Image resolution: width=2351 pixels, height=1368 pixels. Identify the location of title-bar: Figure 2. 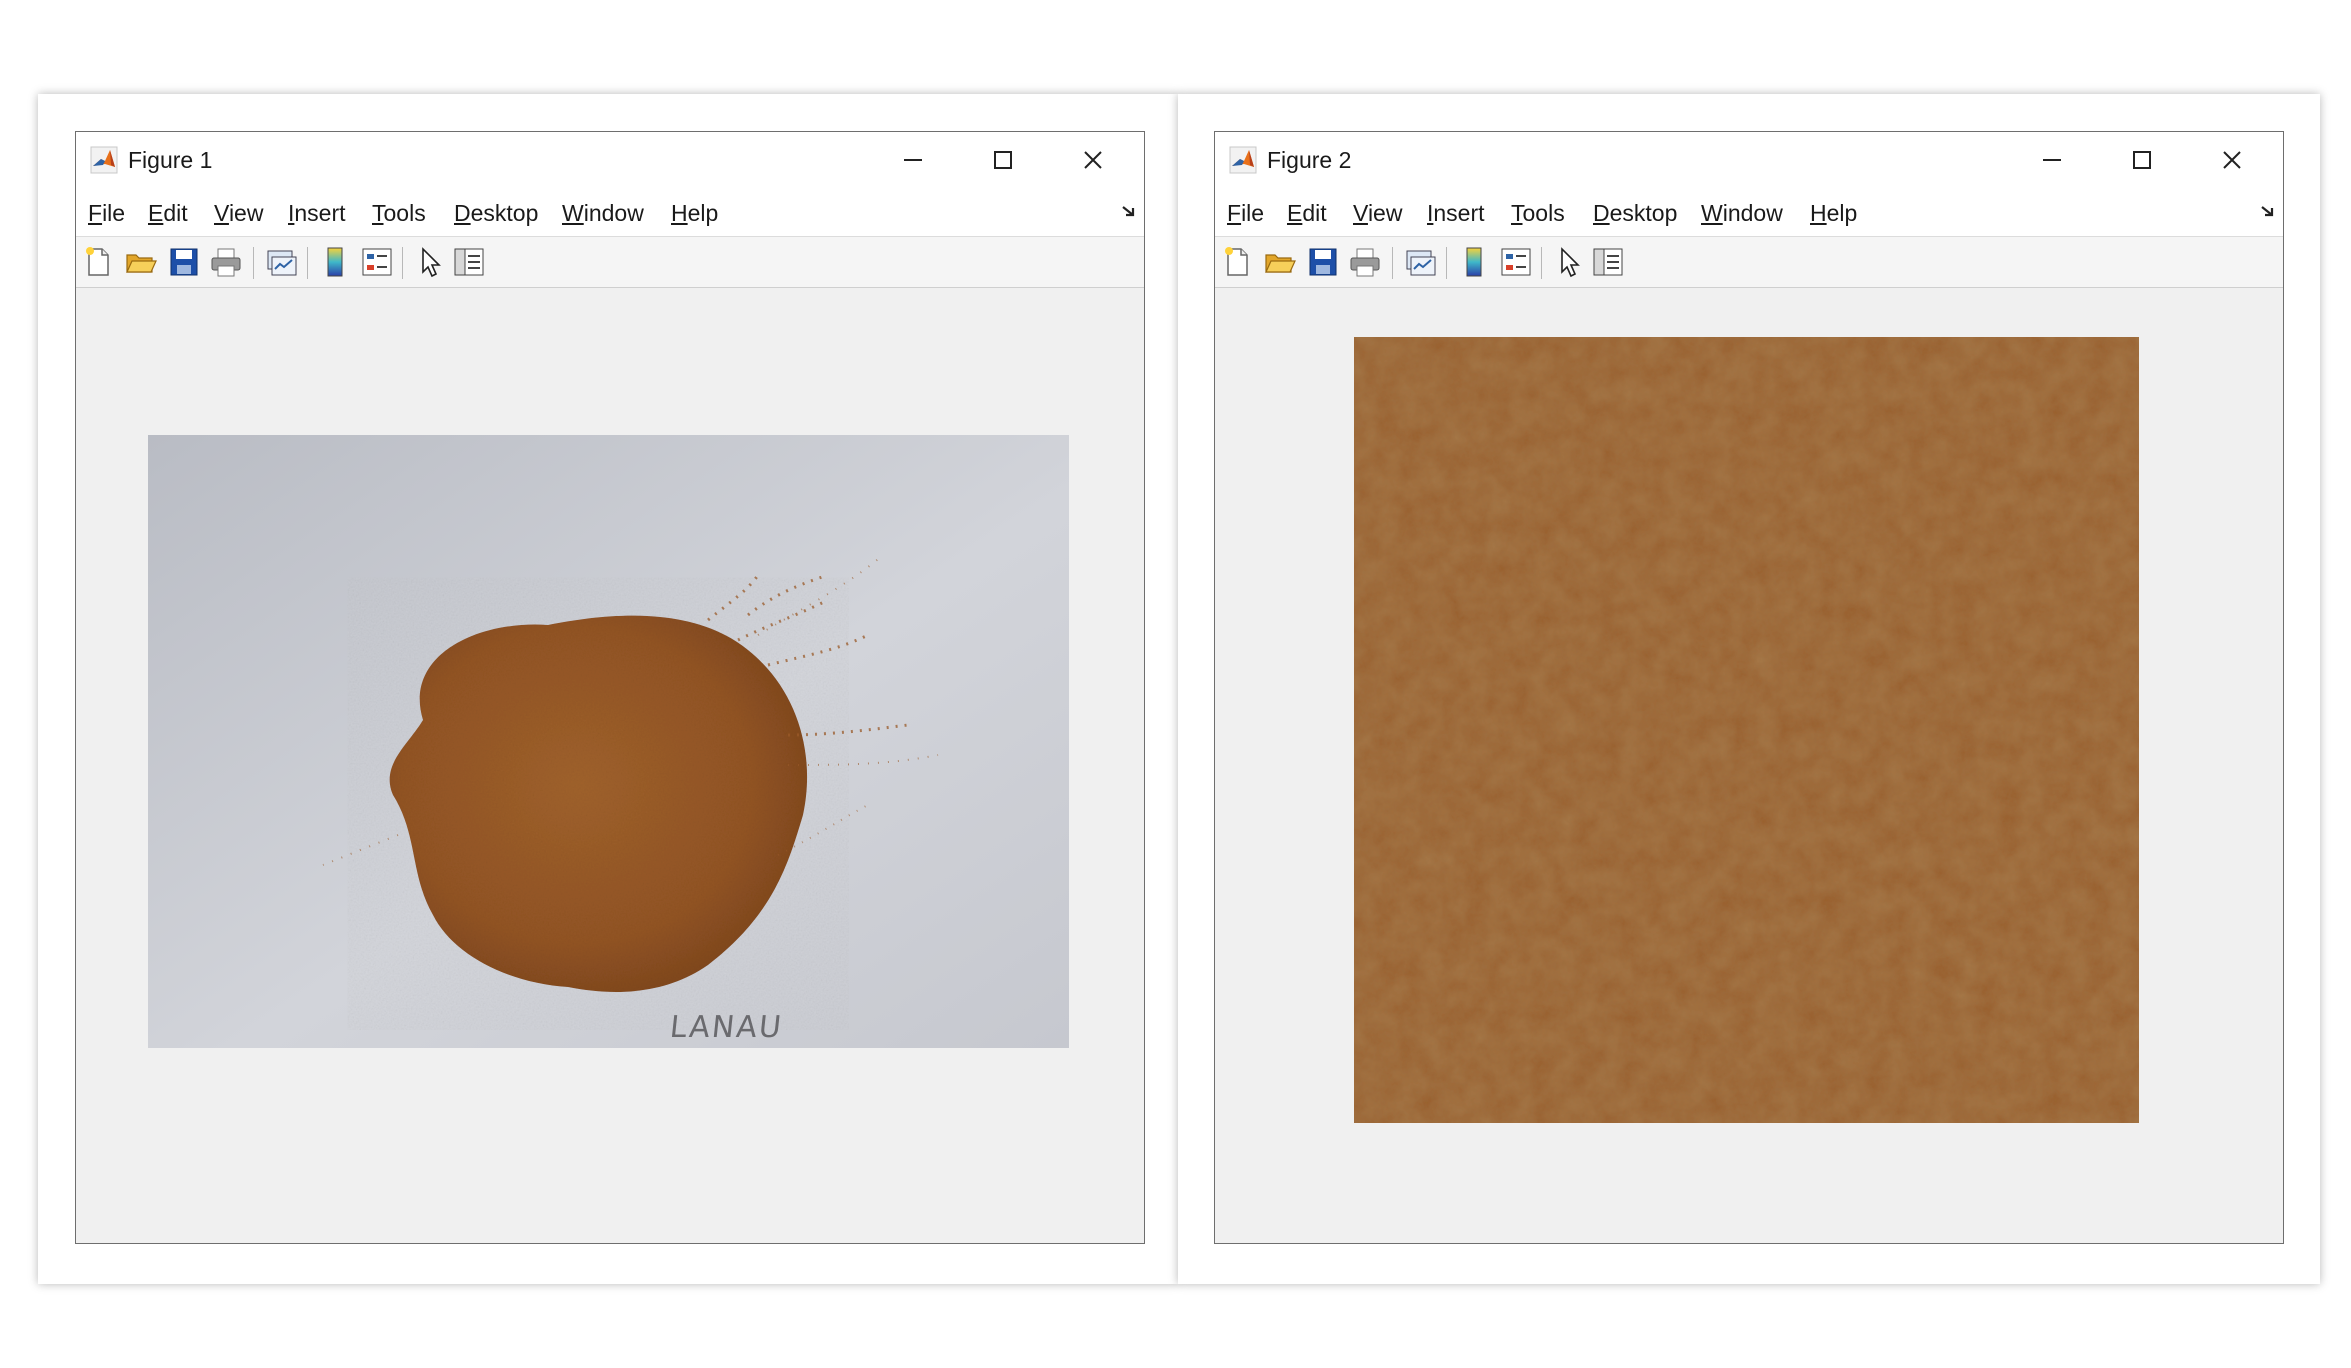
(1749, 160).